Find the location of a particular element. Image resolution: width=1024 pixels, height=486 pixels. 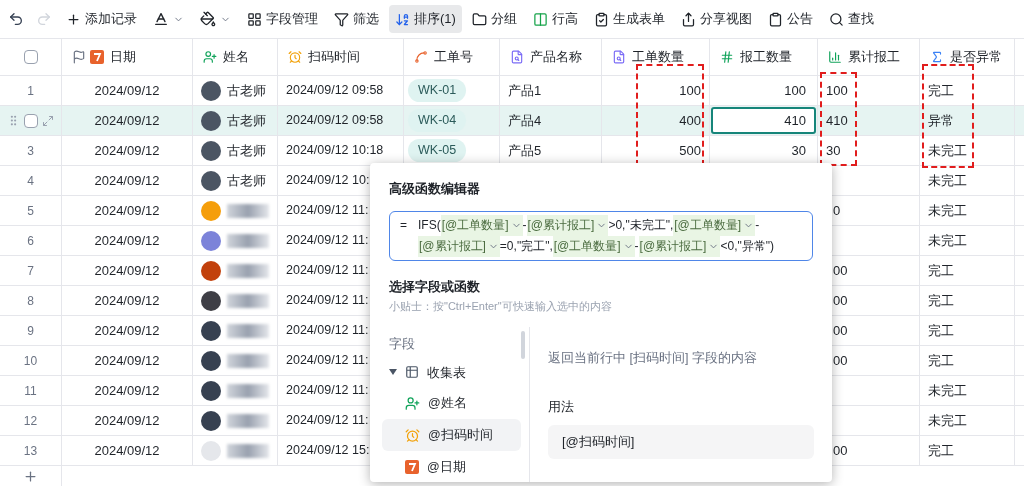

row-checkbox is located at coordinates (31, 120).